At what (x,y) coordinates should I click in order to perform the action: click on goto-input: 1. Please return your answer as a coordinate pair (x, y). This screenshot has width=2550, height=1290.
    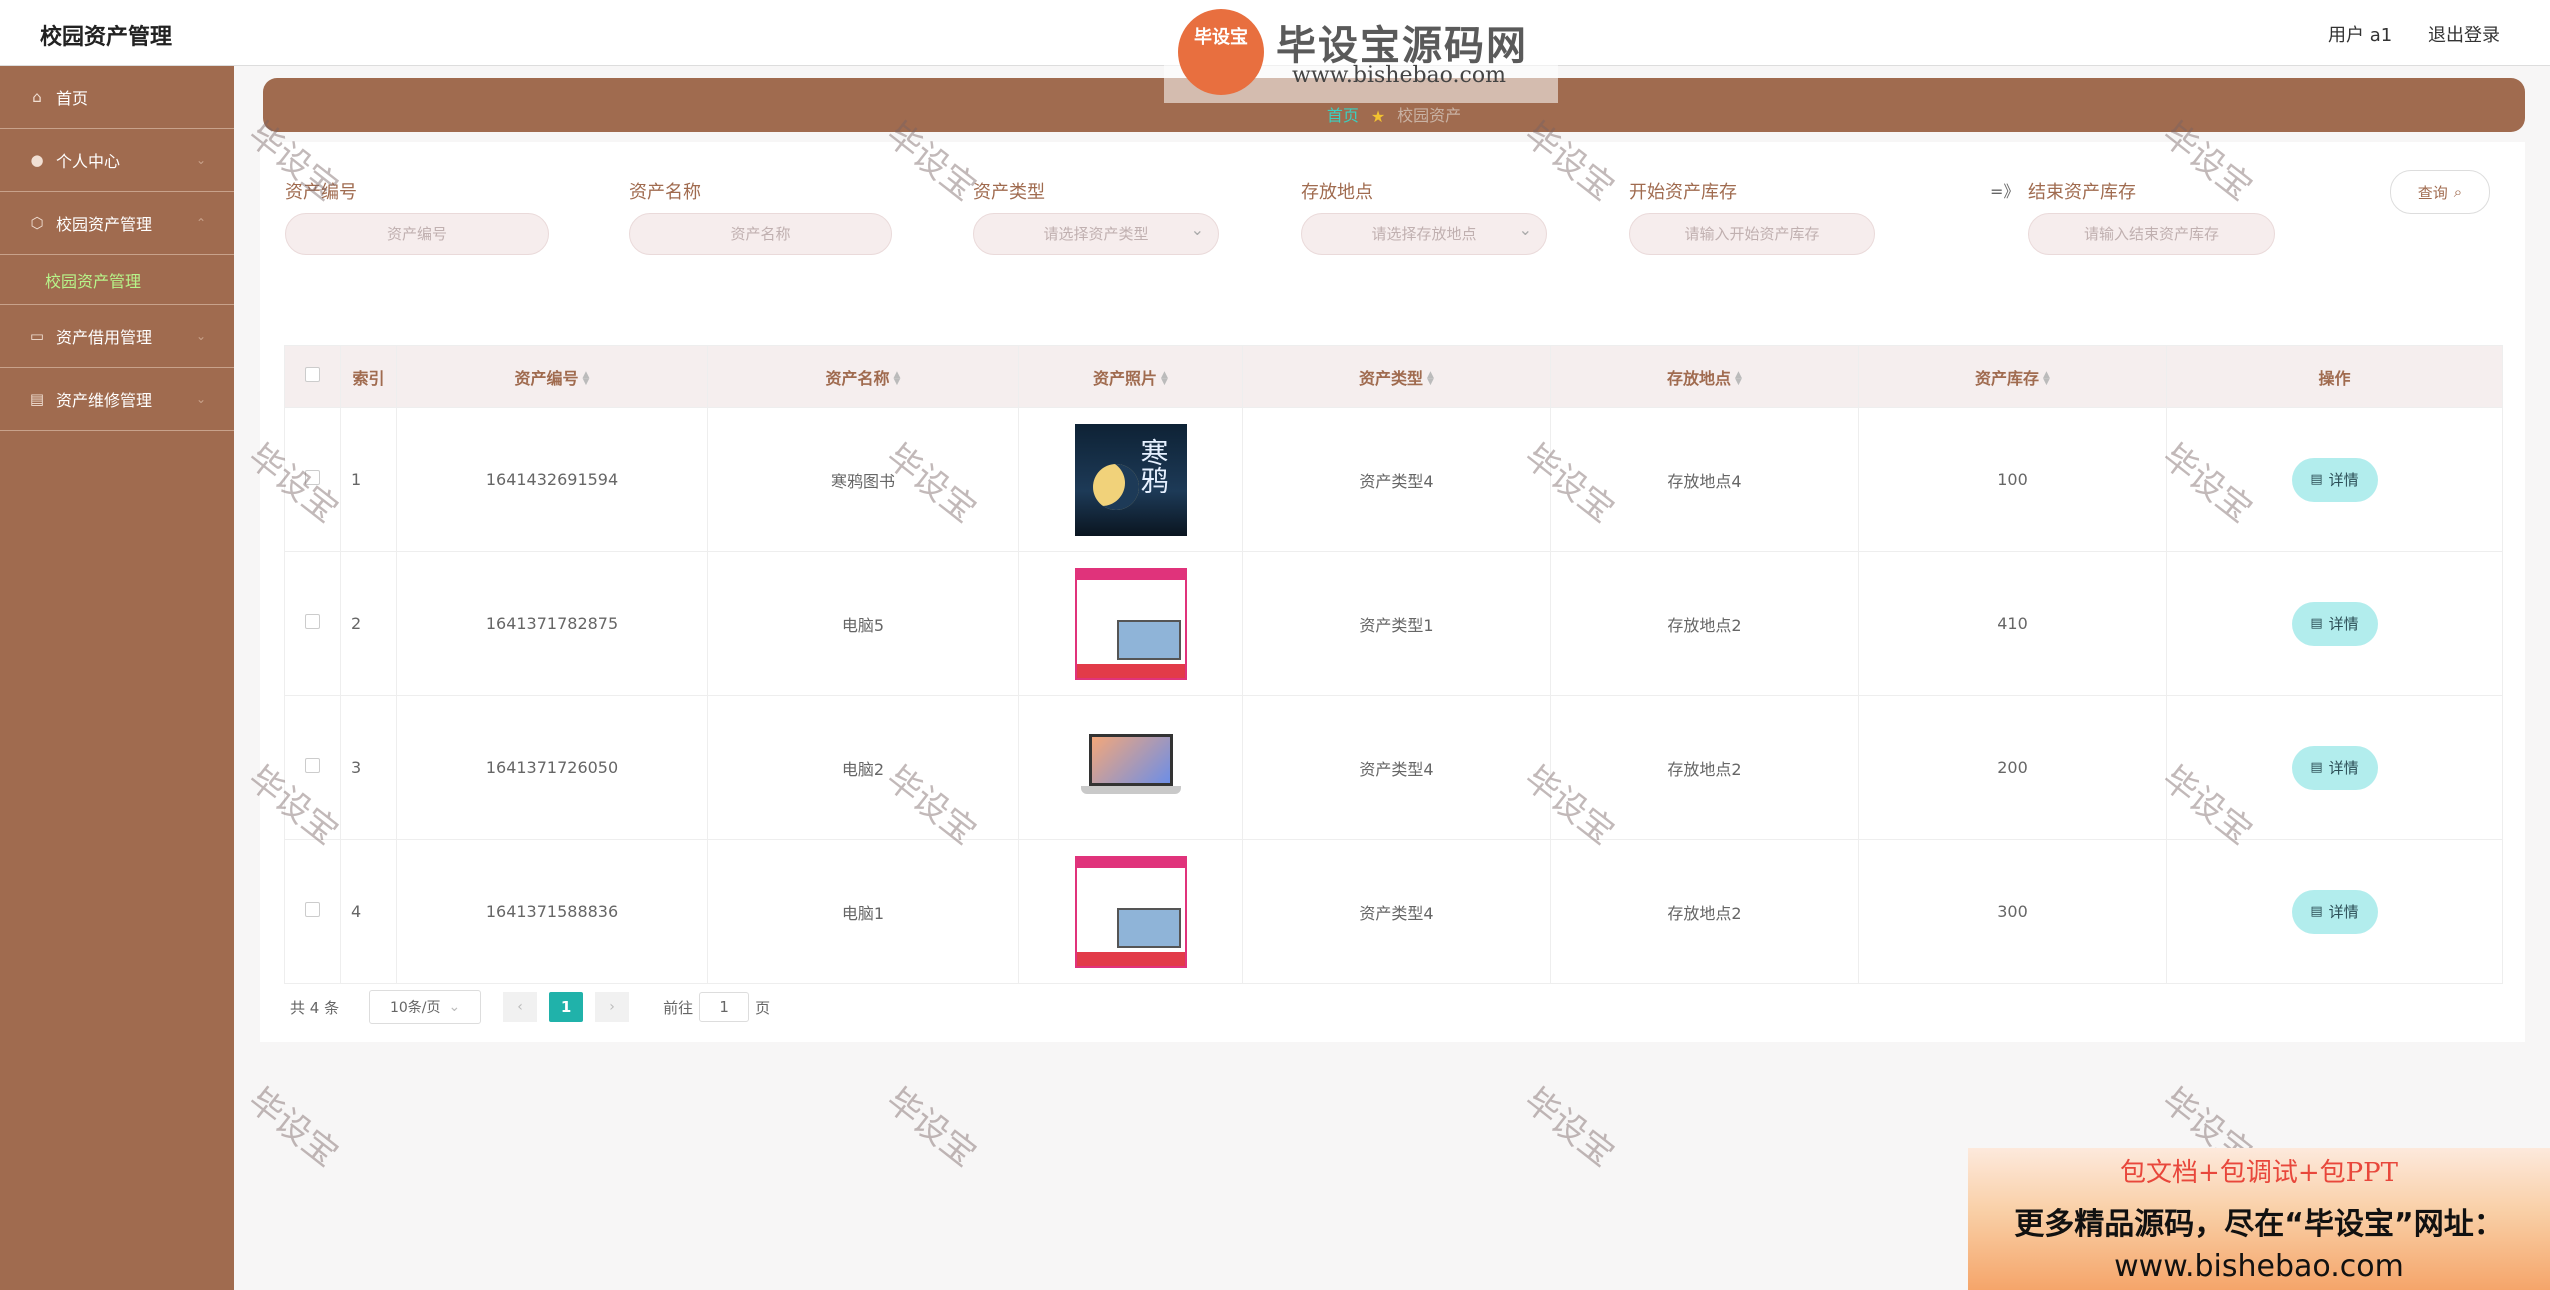
    Looking at the image, I should click on (724, 1007).